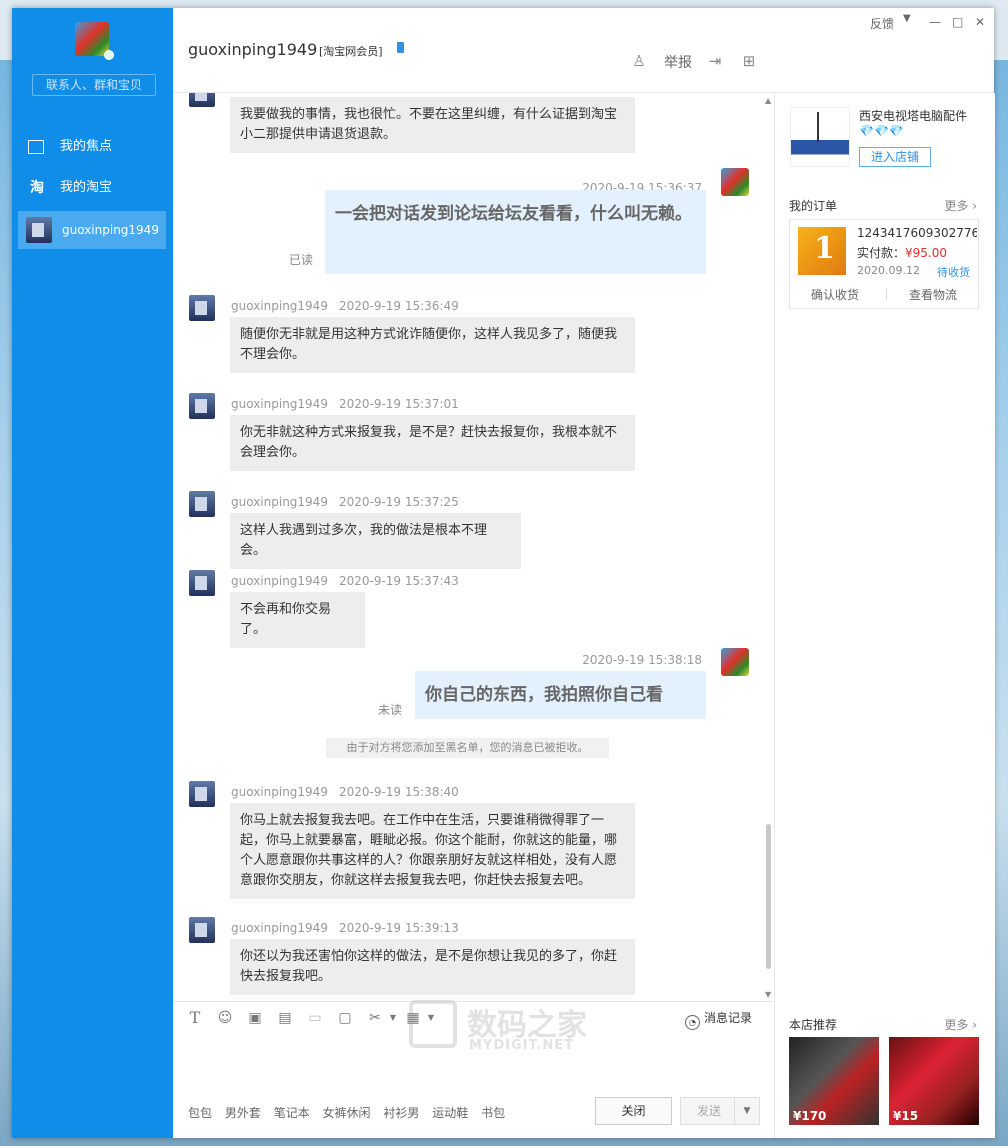 This screenshot has width=1008, height=1146. Describe the element at coordinates (768, 100) in the screenshot. I see `scroll-up-icon: ▲` at that location.